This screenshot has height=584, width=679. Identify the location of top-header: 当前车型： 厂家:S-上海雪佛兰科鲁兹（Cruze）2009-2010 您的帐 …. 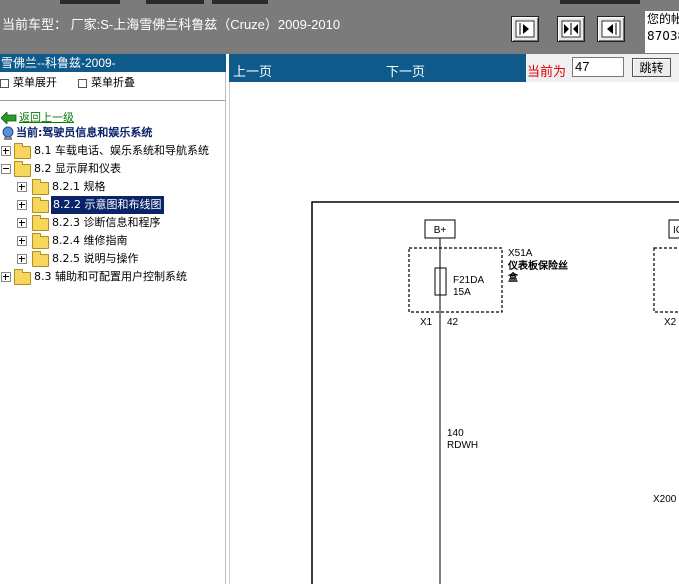
(339, 27).